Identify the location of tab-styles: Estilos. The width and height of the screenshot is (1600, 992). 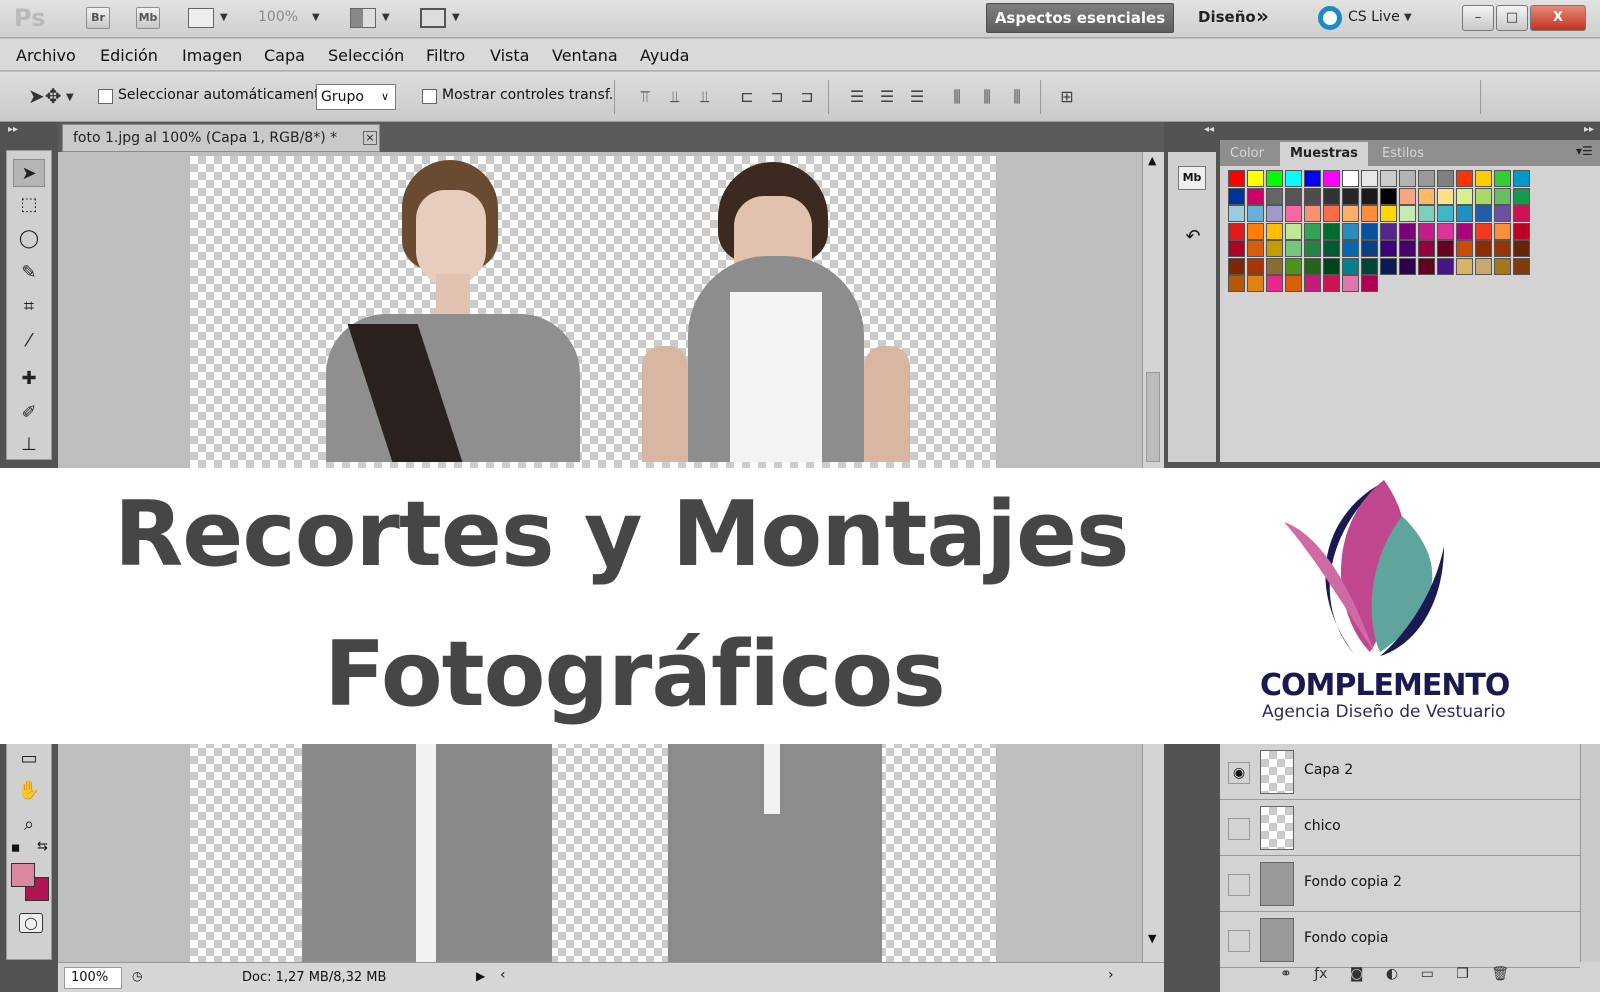
(1403, 154).